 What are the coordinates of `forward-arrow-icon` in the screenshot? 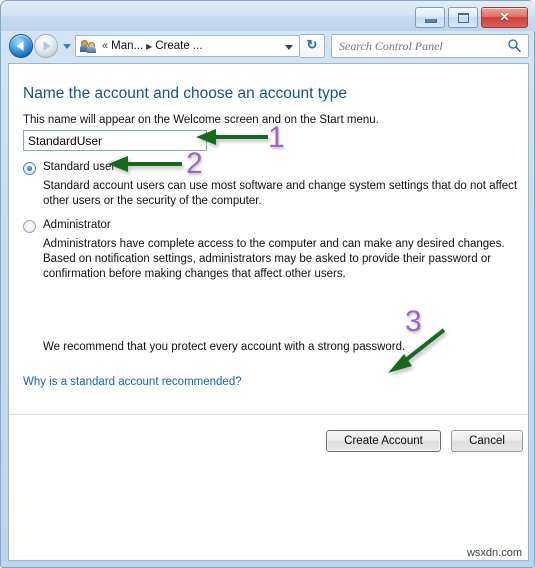 It's located at (47, 46).